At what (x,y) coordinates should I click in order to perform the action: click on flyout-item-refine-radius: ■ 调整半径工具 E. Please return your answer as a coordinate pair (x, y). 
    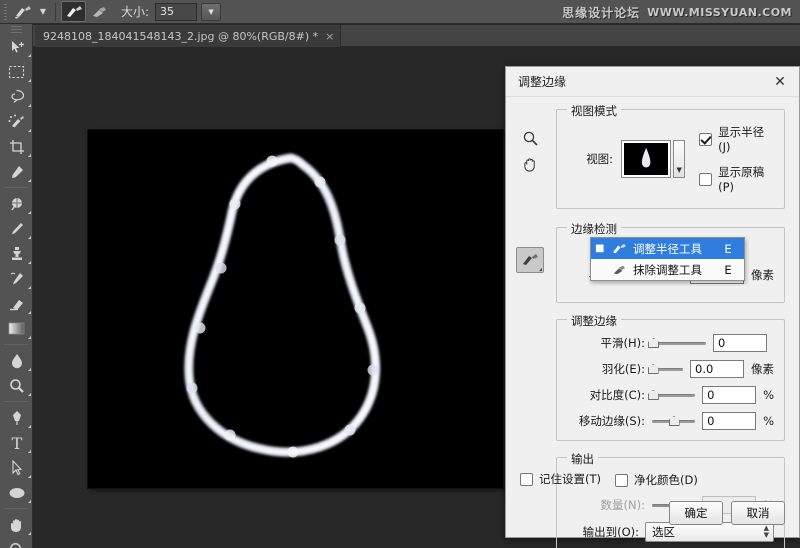
    Looking at the image, I should click on (667, 248).